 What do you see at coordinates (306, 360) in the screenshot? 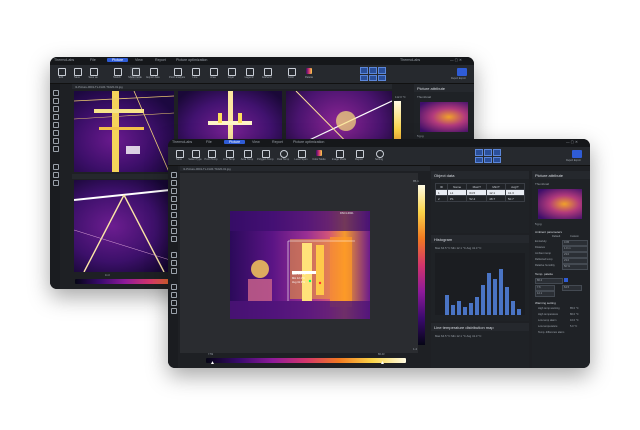
I see `front-temp-range-bar` at bounding box center [306, 360].